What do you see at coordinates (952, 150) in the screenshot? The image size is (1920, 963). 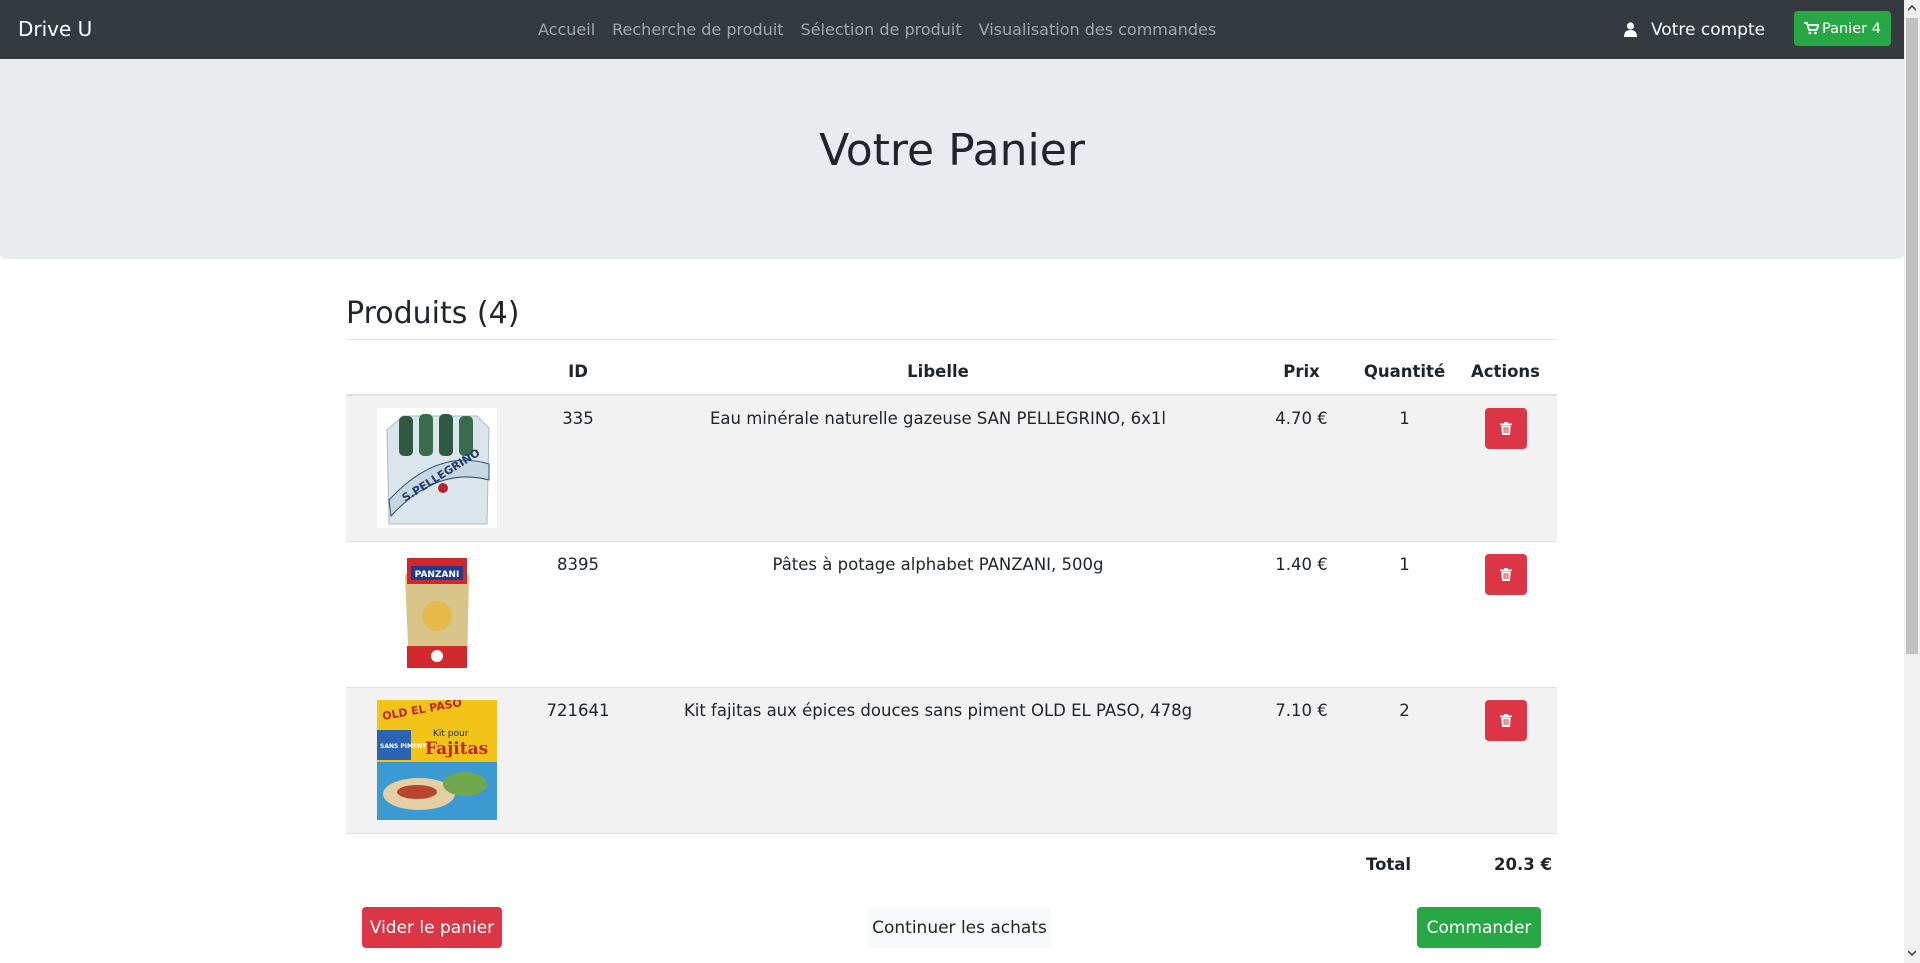 I see `page-title: Votre Panier` at bounding box center [952, 150].